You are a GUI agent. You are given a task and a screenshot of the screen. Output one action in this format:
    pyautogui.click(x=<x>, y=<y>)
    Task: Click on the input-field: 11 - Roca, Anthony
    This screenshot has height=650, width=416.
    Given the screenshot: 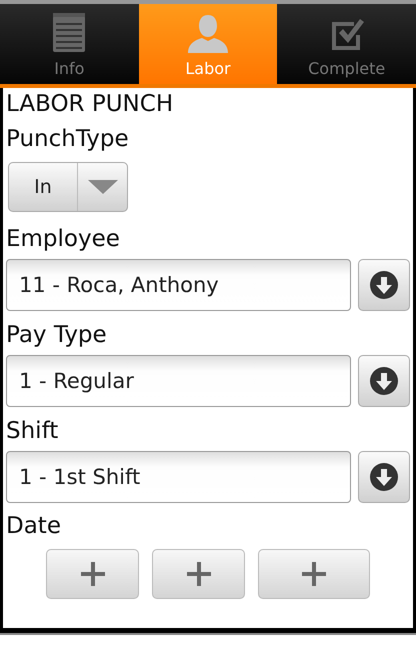 What is the action you would take?
    pyautogui.click(x=178, y=285)
    